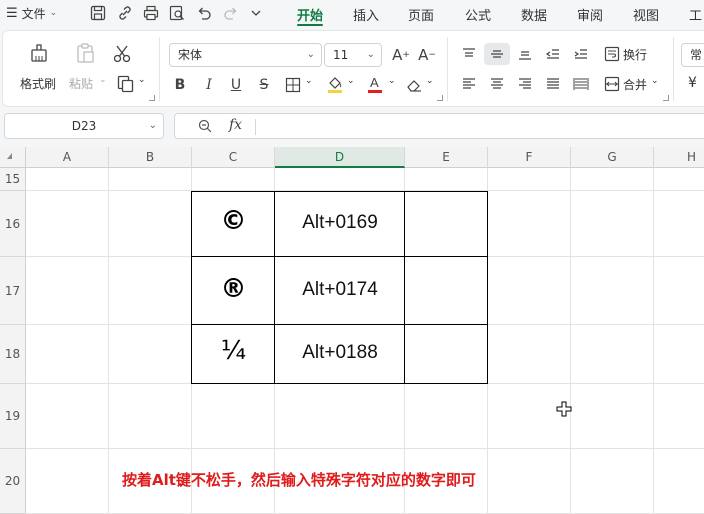 The image size is (704, 514). I want to click on font-color-dropdown-icon: ⌄, so click(392, 81).